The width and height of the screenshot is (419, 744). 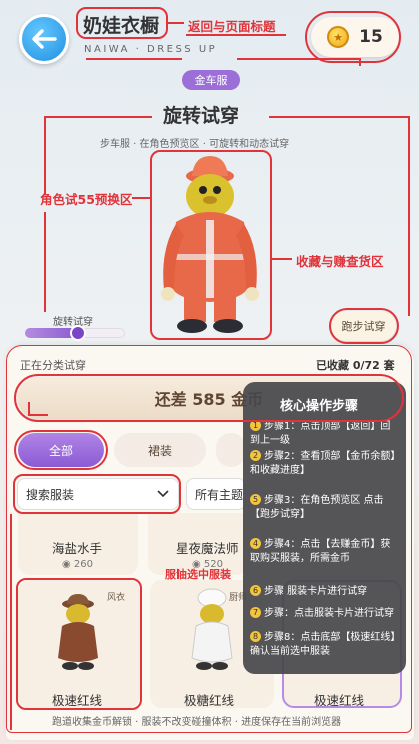 I want to click on page-subtitle: NAIWA · DRESS UP, so click(x=151, y=49).